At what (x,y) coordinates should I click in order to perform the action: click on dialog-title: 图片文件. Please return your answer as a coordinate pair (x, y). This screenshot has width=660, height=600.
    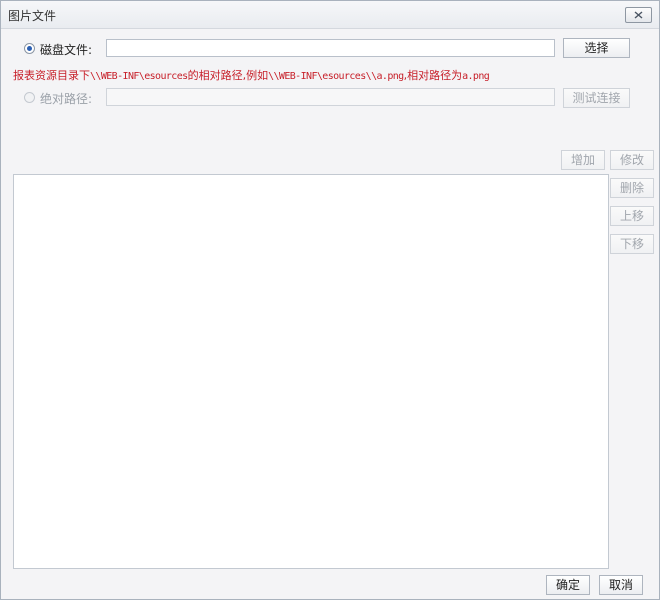
    Looking at the image, I should click on (32, 16).